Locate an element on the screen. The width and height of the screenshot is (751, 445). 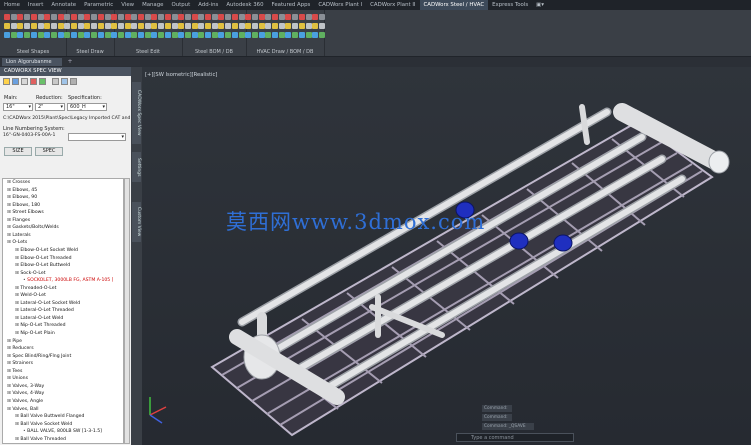
specification-select: 600_H is located at coordinates (87, 107).